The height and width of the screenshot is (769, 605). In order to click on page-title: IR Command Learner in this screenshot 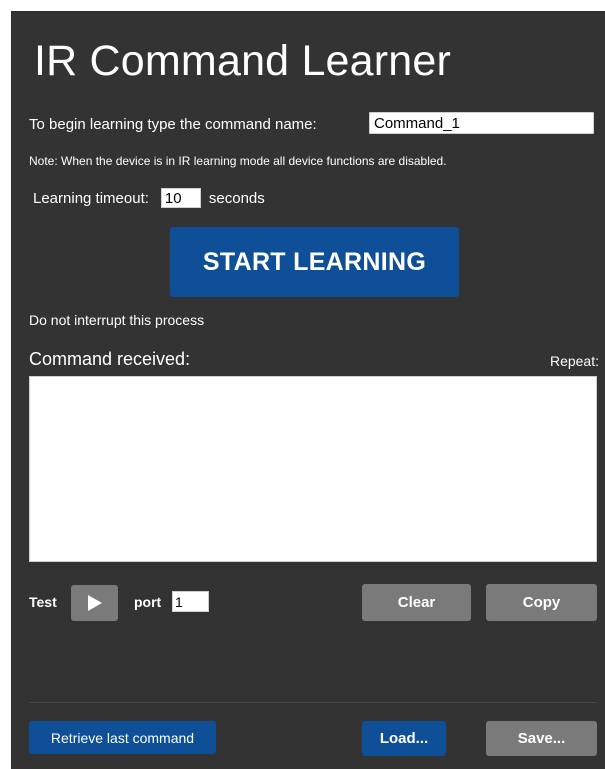, I will do `click(243, 61)`.